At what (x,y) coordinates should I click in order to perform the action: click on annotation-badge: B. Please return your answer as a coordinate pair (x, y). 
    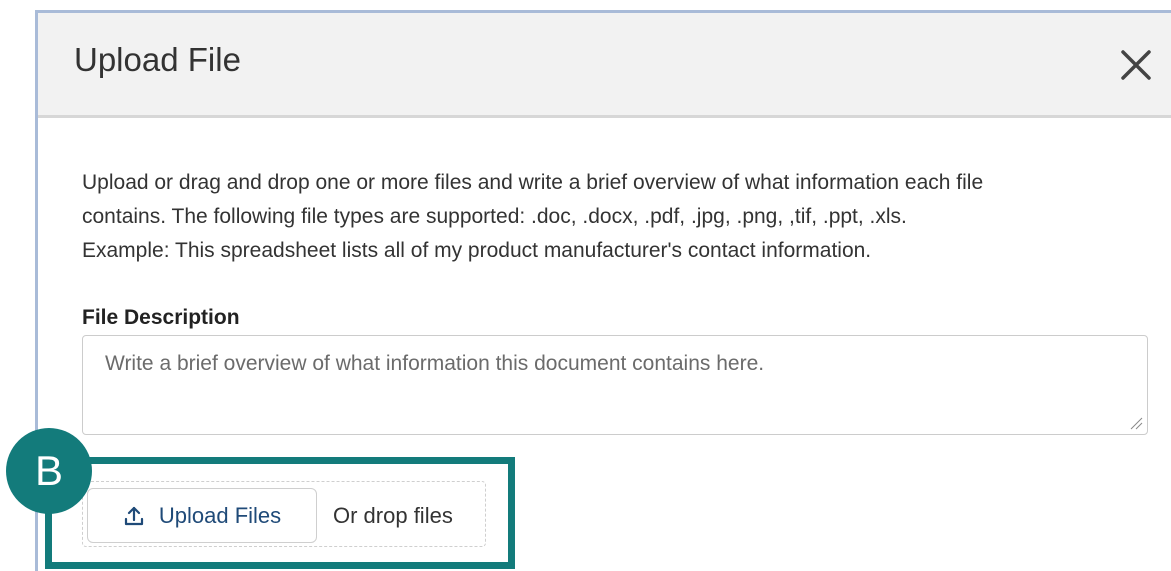
    Looking at the image, I should click on (49, 471).